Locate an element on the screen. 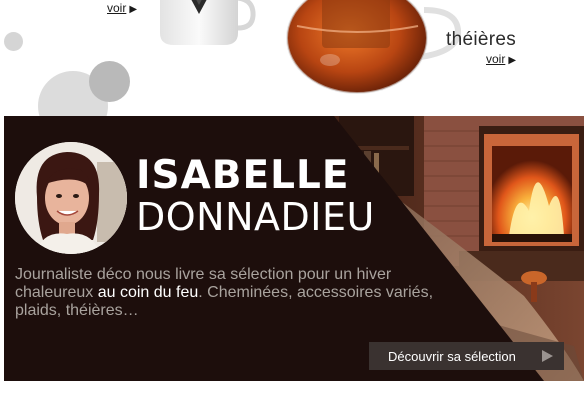 Image resolution: width=588 pixels, height=400 pixels. journalist-first-name: ISABELLE is located at coordinates (243, 175).